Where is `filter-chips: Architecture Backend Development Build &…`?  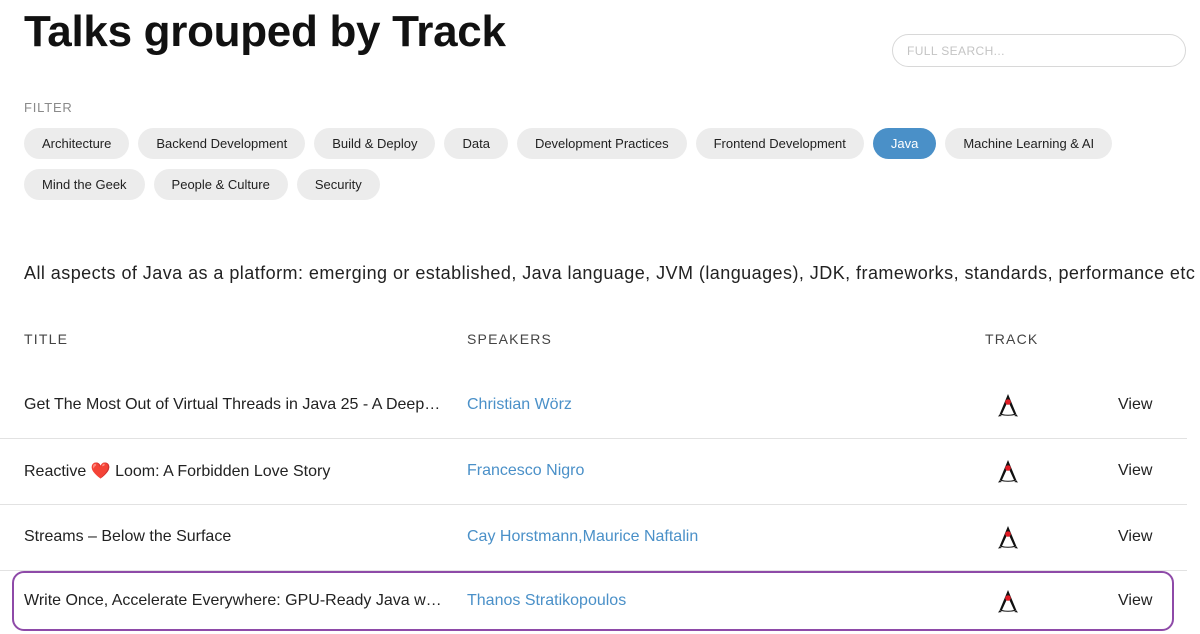
filter-chips: Architecture Backend Development Build &… is located at coordinates (568, 169).